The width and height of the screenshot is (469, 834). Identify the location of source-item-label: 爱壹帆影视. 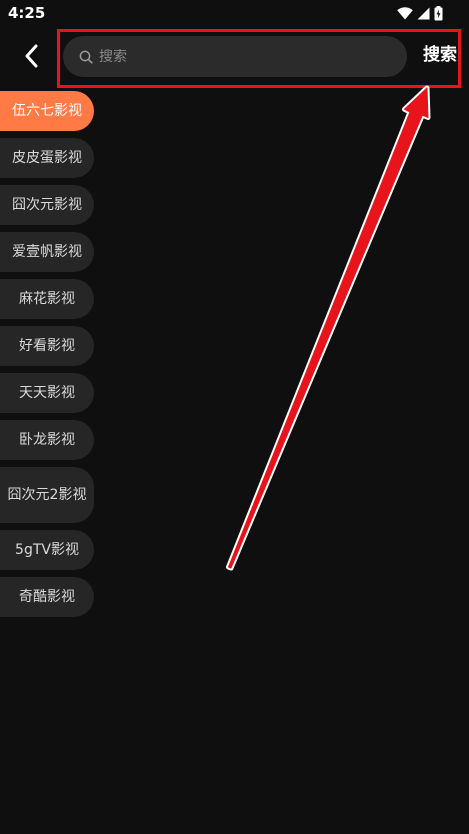
(47, 251).